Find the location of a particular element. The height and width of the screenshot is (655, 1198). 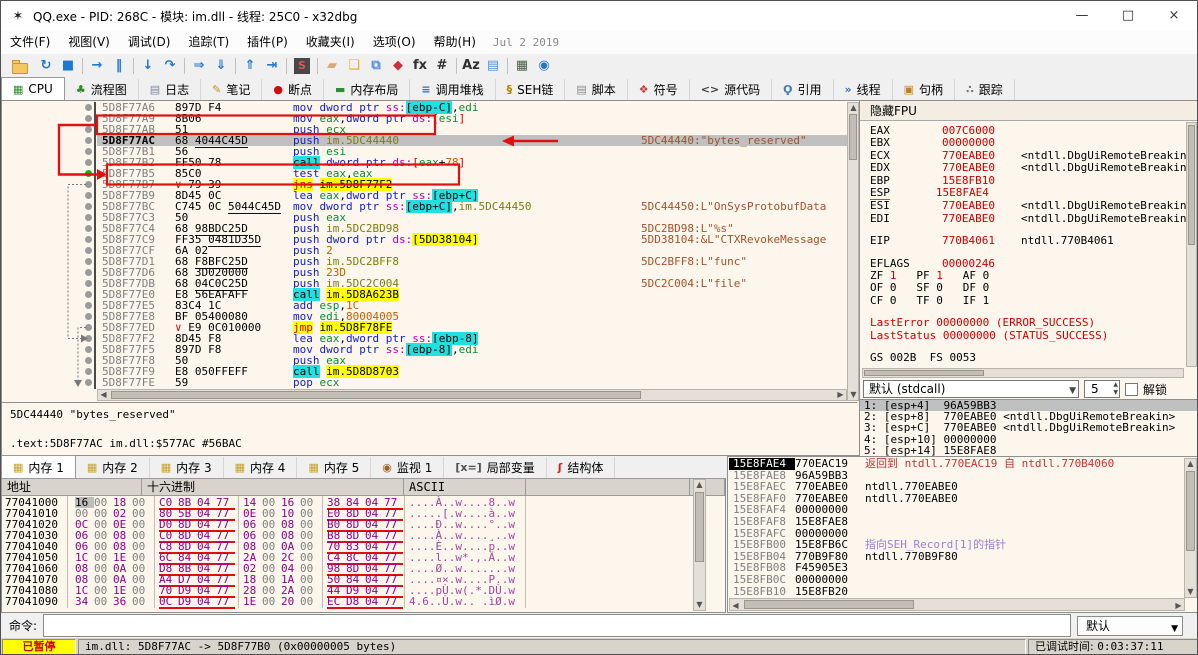

maximize-button: □ is located at coordinates (1128, 16).